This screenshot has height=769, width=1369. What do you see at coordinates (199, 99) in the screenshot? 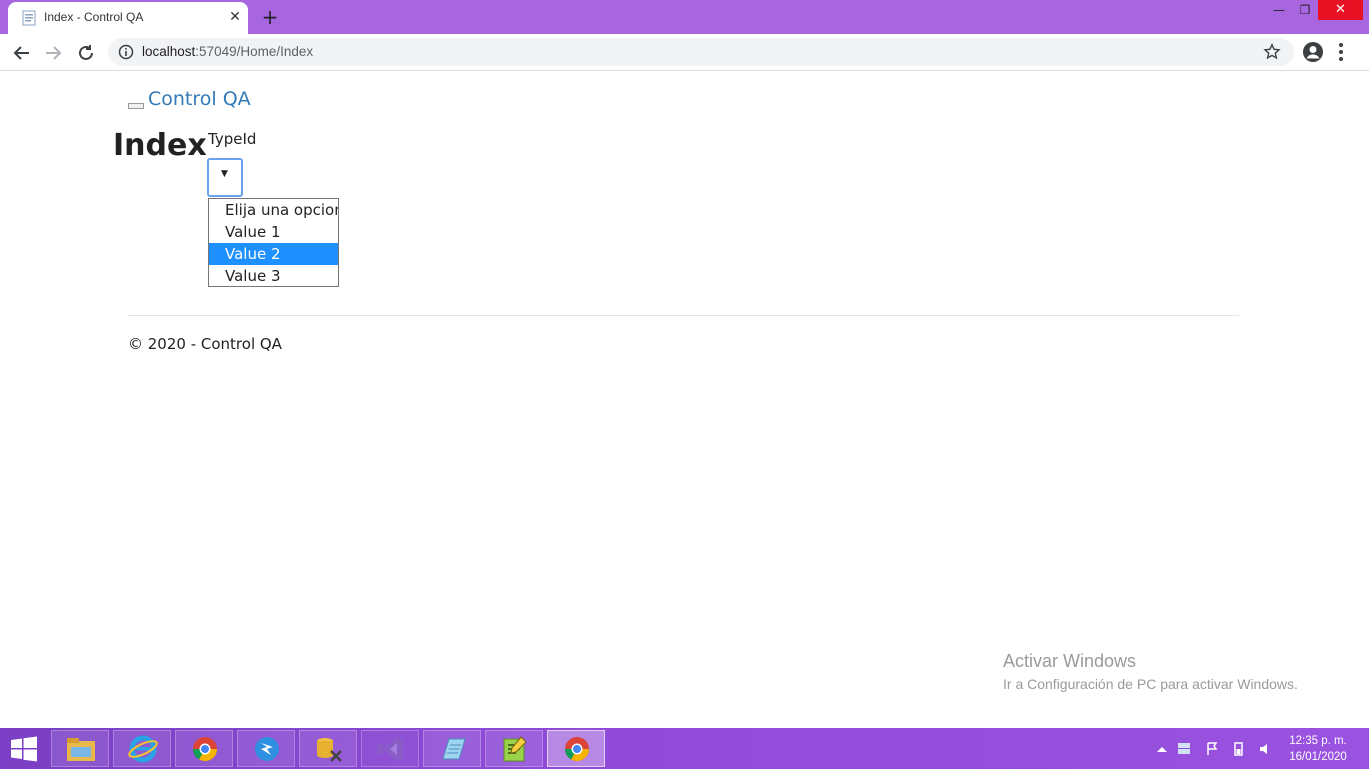
I see `brand-link: Control QA` at bounding box center [199, 99].